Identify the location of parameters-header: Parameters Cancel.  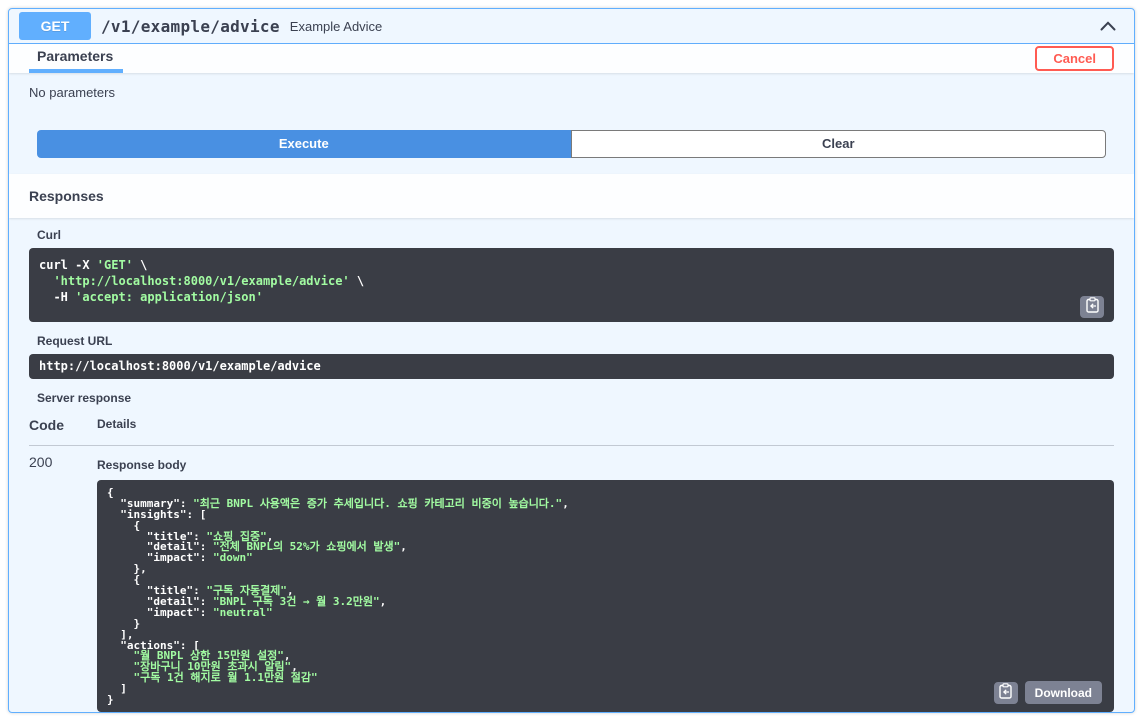
(571, 58).